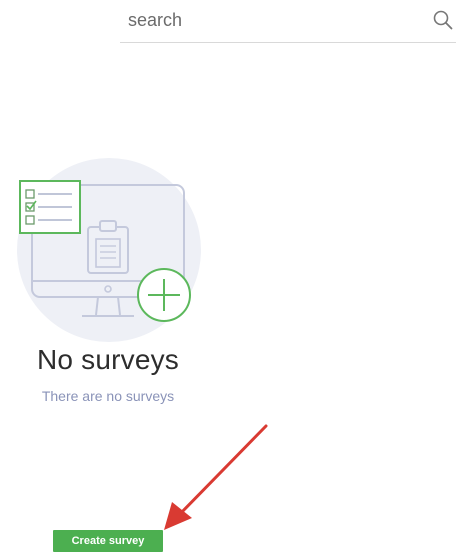  I want to click on search-bar, so click(288, 21).